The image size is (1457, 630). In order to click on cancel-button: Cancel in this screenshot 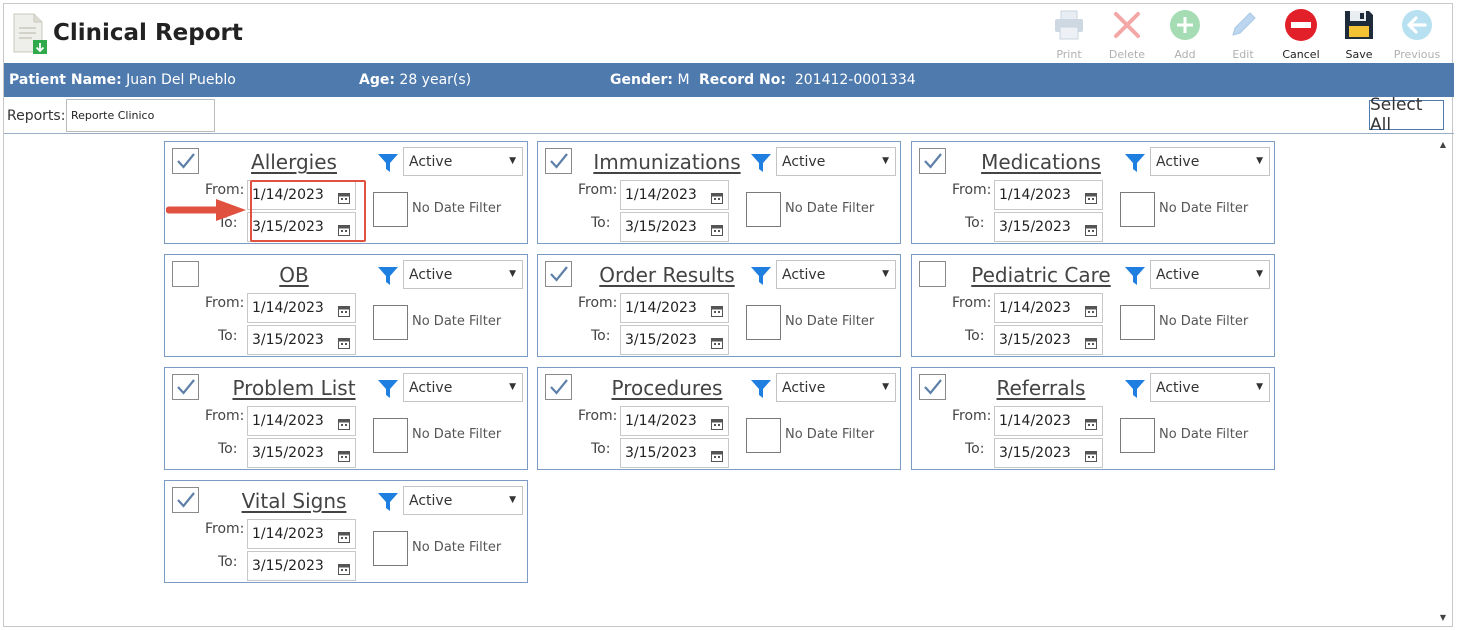, I will do `click(1301, 35)`.